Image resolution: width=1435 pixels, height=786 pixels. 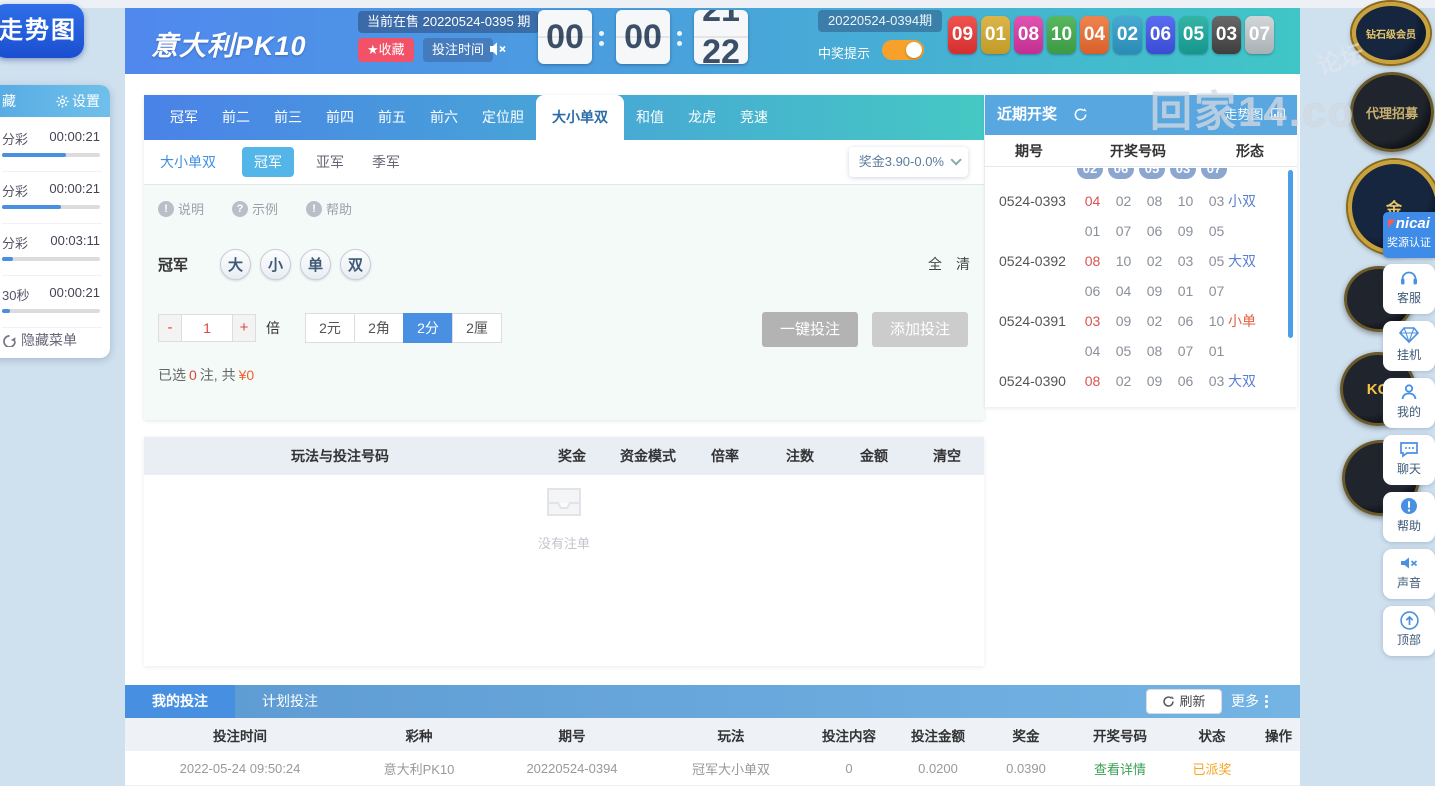 What do you see at coordinates (1029, 150) in the screenshot?
I see `recent-column-header: 期号` at bounding box center [1029, 150].